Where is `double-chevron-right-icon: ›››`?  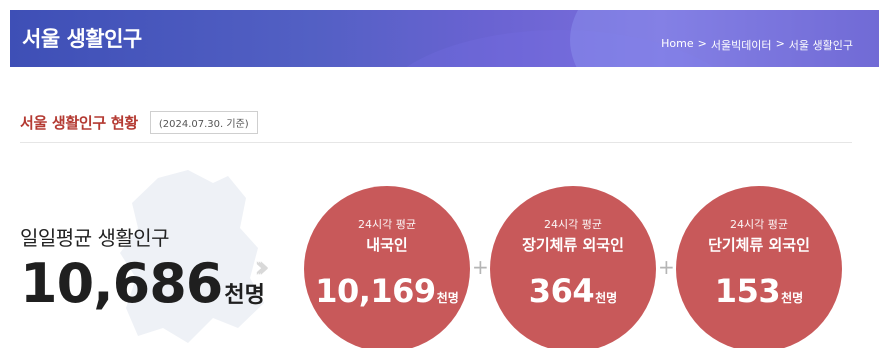 double-chevron-right-icon: ››› is located at coordinates (262, 267).